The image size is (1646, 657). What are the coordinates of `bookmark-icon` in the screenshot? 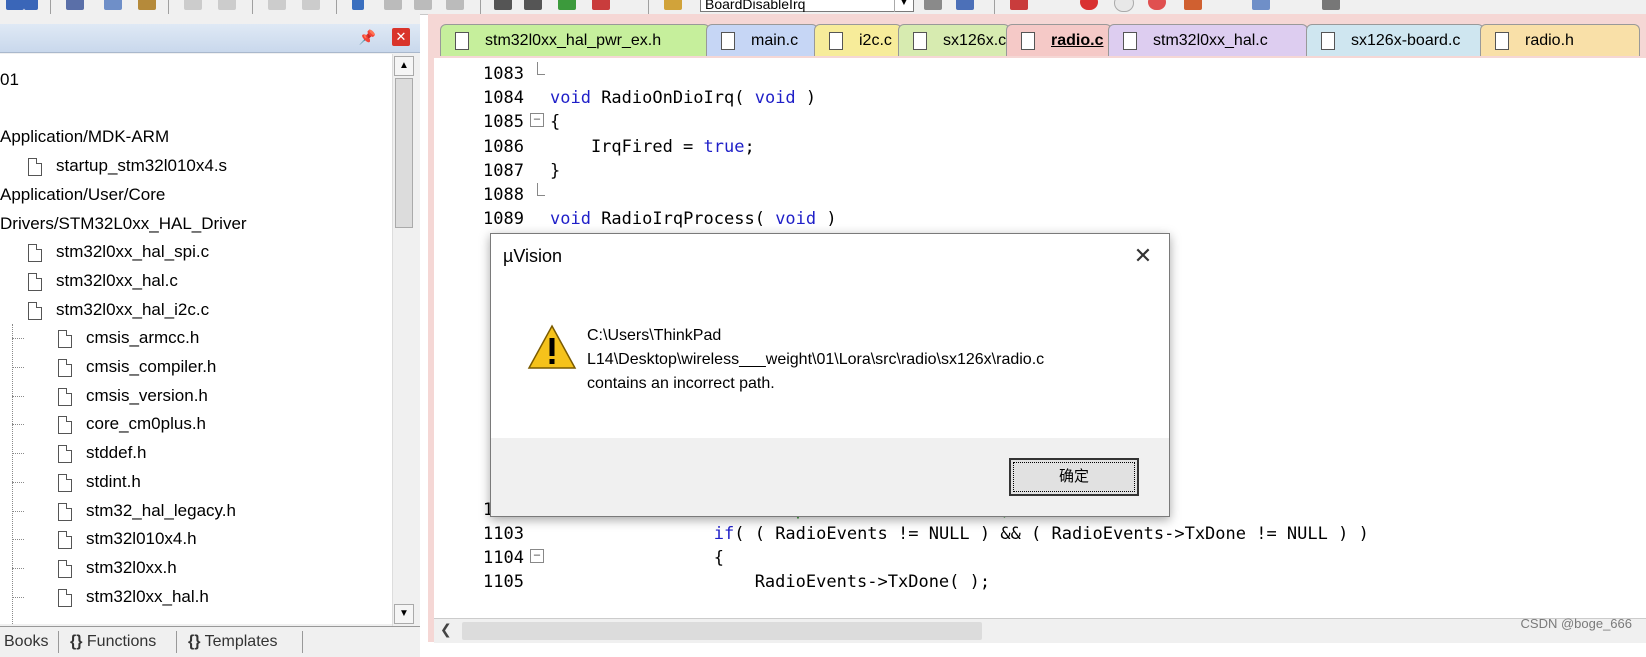 It's located at (358, 5).